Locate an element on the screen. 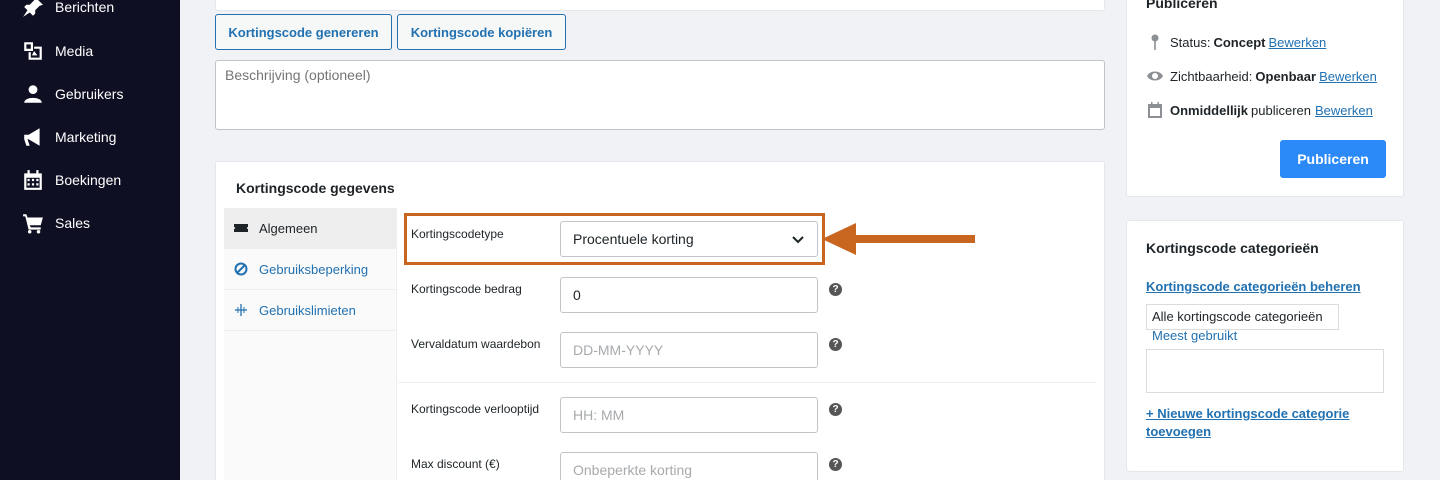  tab-label: Gebruikslimieten is located at coordinates (307, 310).